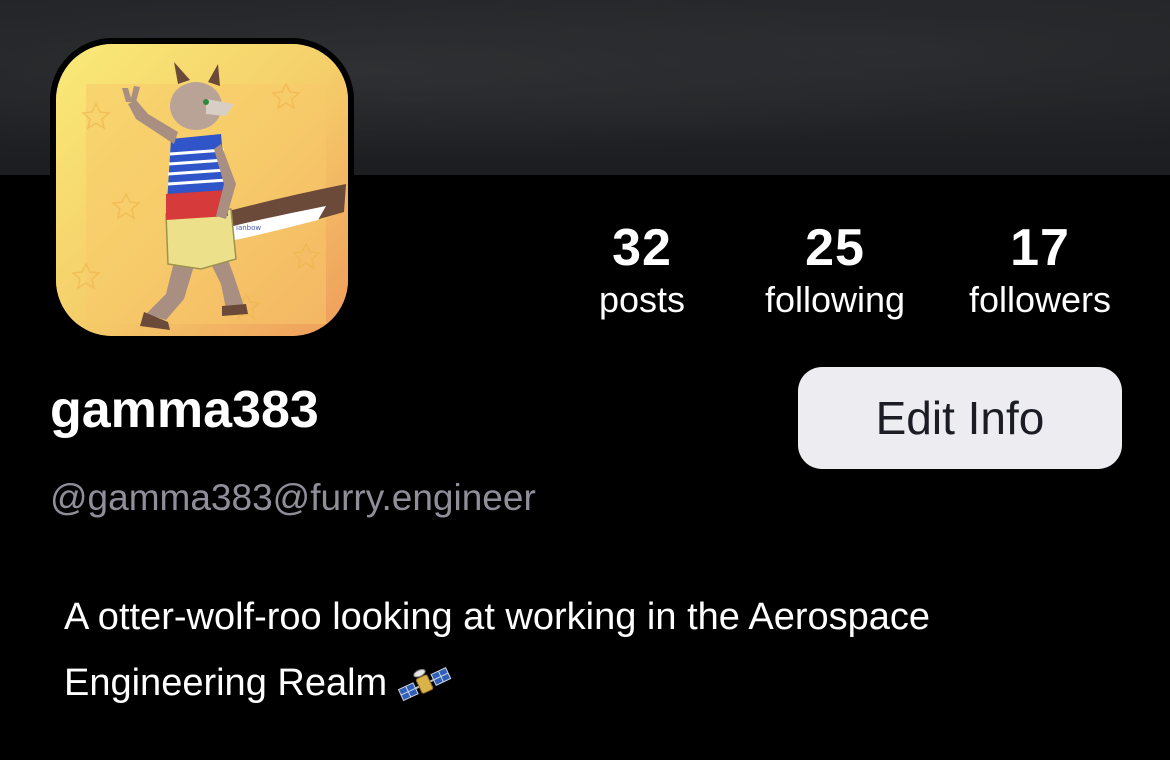 The image size is (1170, 760). Describe the element at coordinates (960, 418) in the screenshot. I see `edit-info-button: Edit Info` at that location.